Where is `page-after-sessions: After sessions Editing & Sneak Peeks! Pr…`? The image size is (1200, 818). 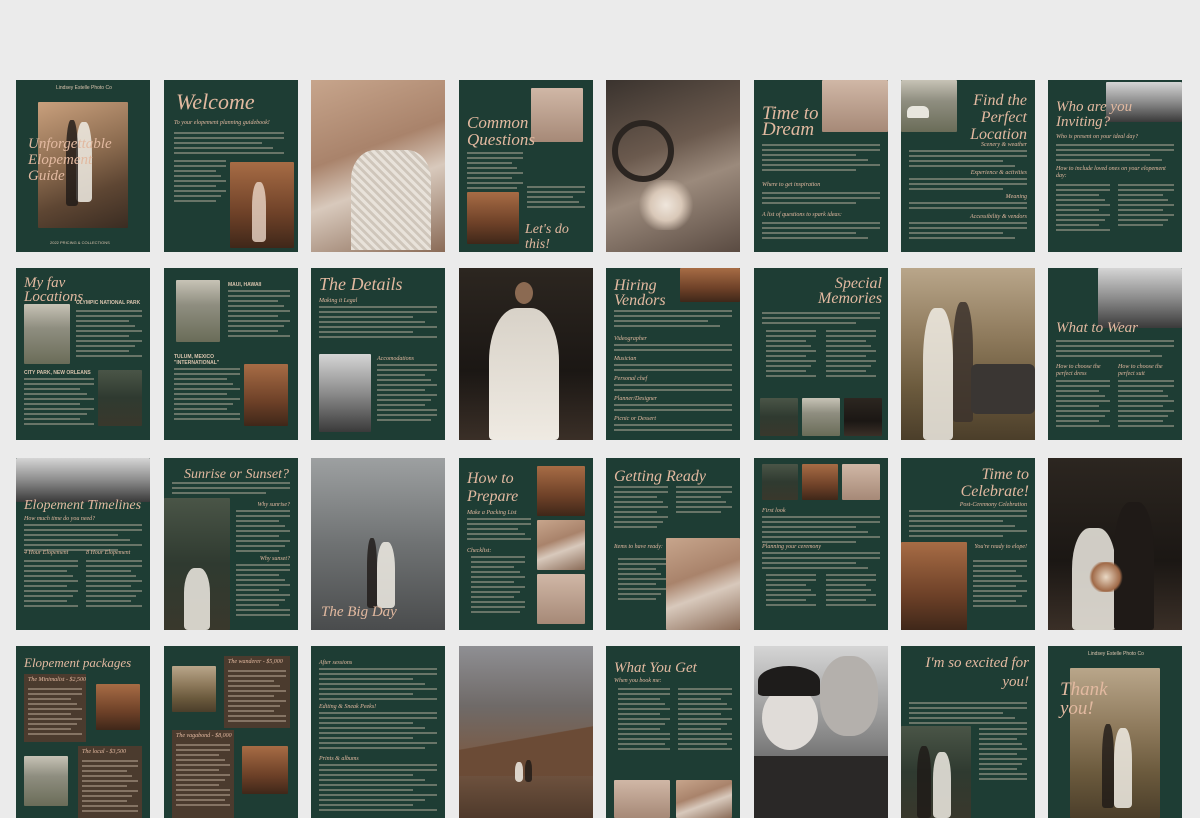 page-after-sessions: After sessions Editing & Sneak Peeks! Pr… is located at coordinates (378, 732).